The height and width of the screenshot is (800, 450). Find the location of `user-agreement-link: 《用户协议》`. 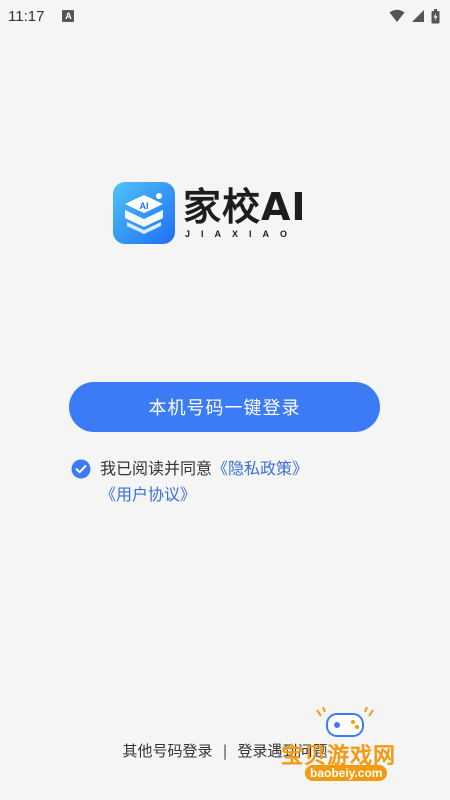

user-agreement-link: 《用户协议》 is located at coordinates (148, 494).